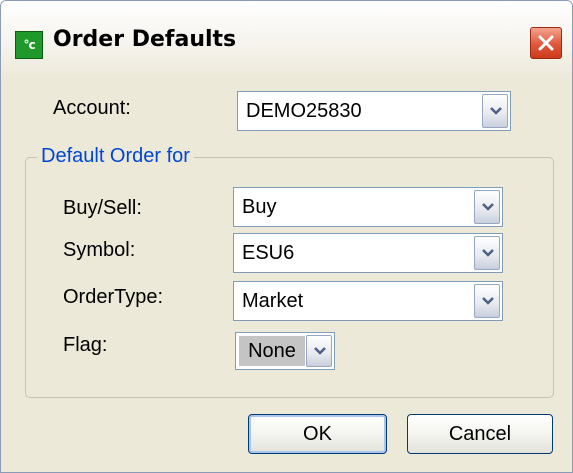  I want to click on symbol-dropdown-button, so click(487, 253).